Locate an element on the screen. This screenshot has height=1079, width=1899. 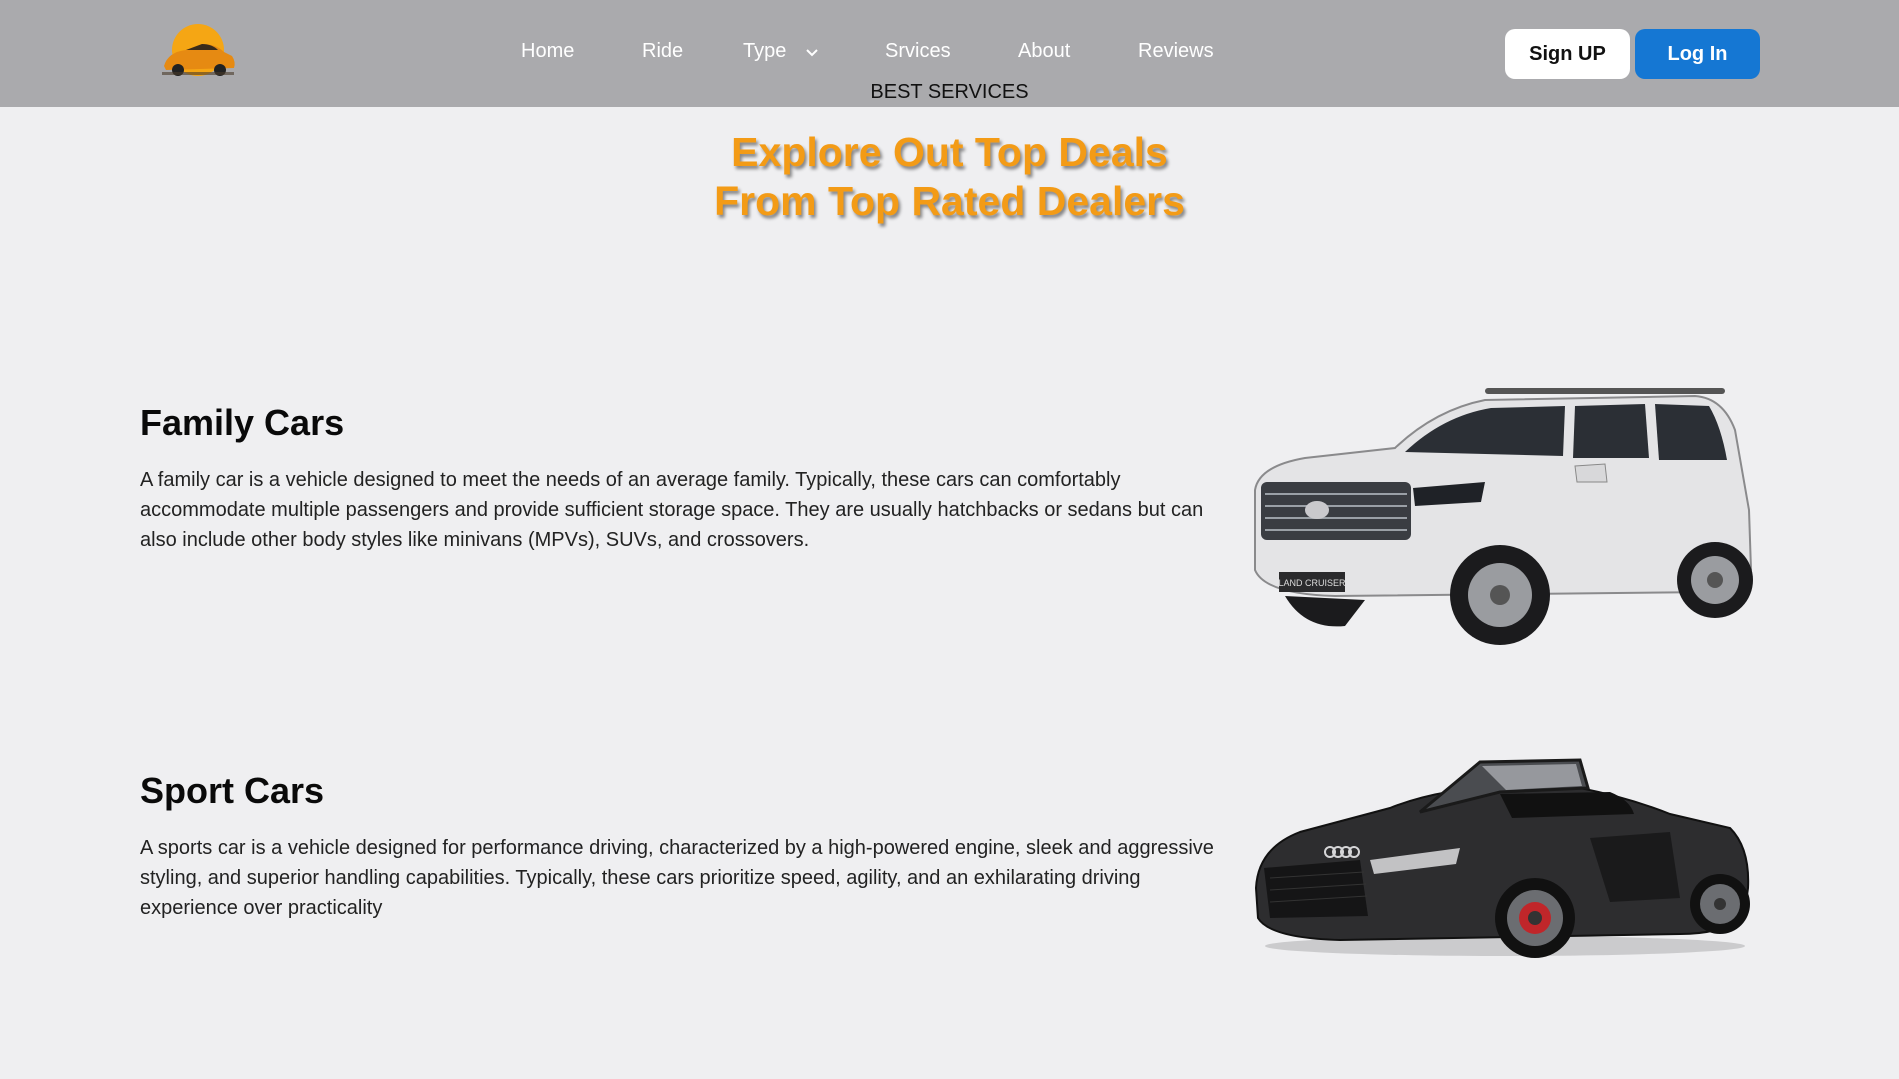
black-convertible-image is located at coordinates (1502, 853).